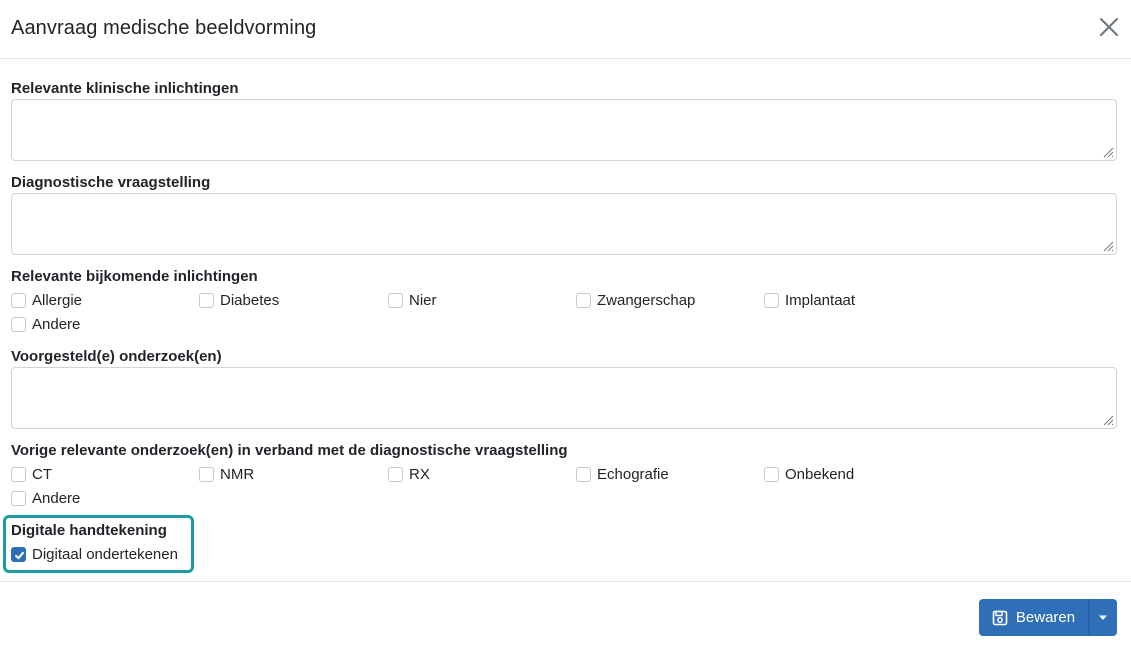  Describe the element at coordinates (111, 182) in the screenshot. I see `vraagstelling-label: Diagnostische vraagstelling` at that location.